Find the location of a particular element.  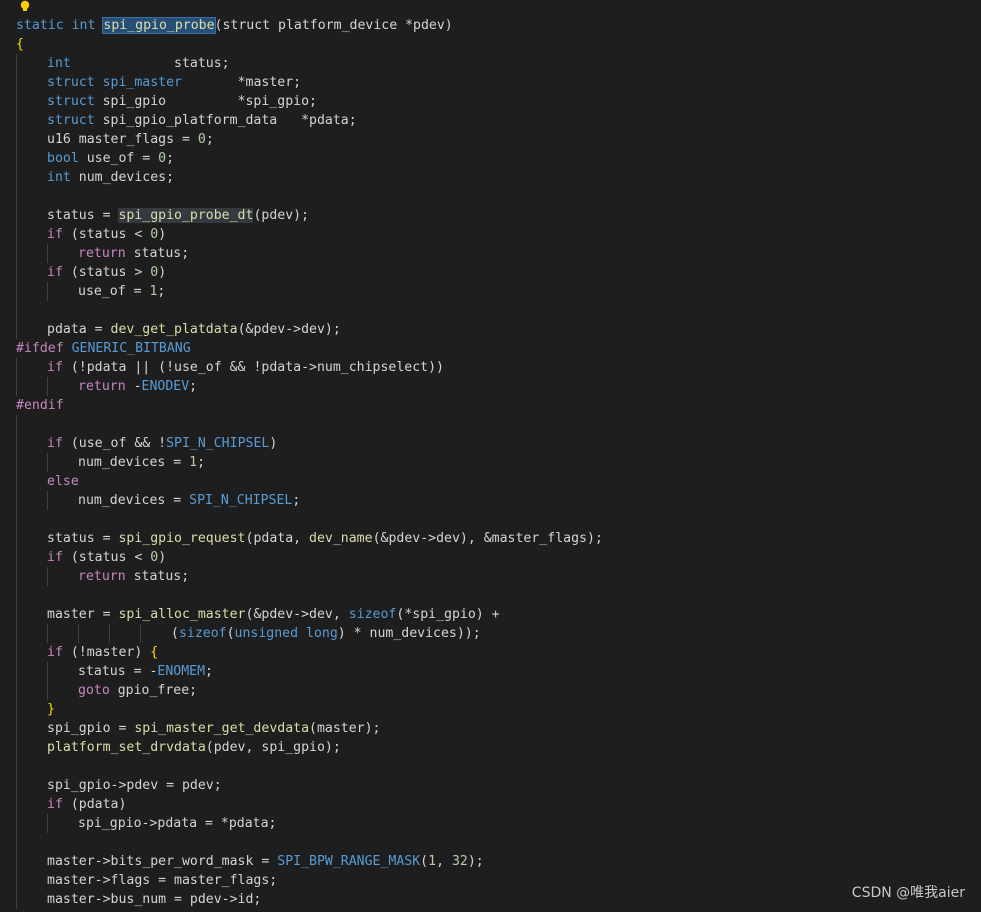

code-line: spi_gpio->pdata = *pdata; is located at coordinates (490, 823).